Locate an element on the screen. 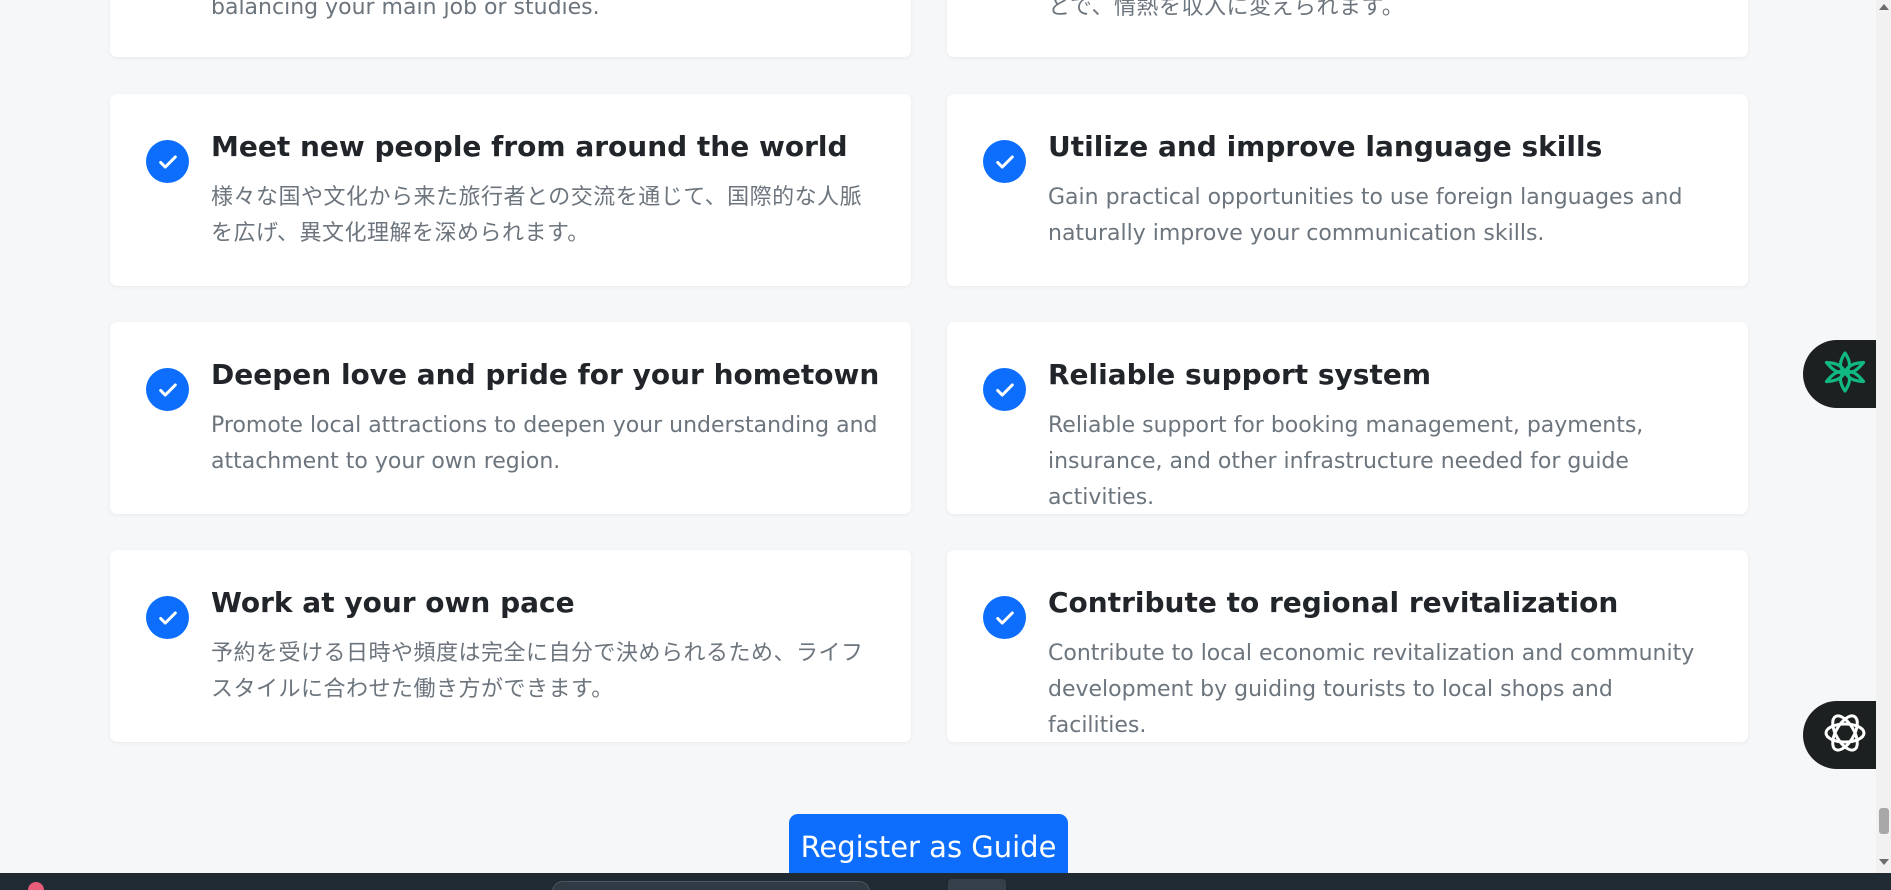  benefit-desc: とで、情熱を収入に変えられます。 is located at coordinates (1226, 10).